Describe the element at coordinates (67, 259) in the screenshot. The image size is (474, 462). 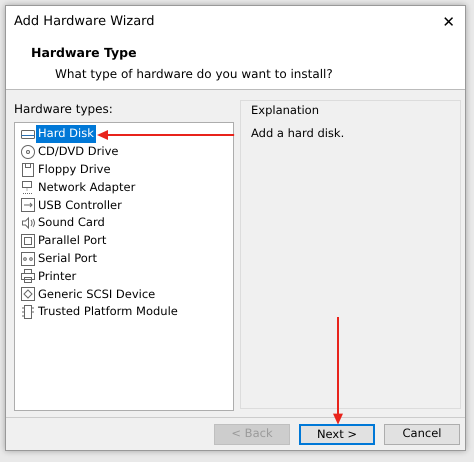
I see `list-item: Serial Port` at that location.